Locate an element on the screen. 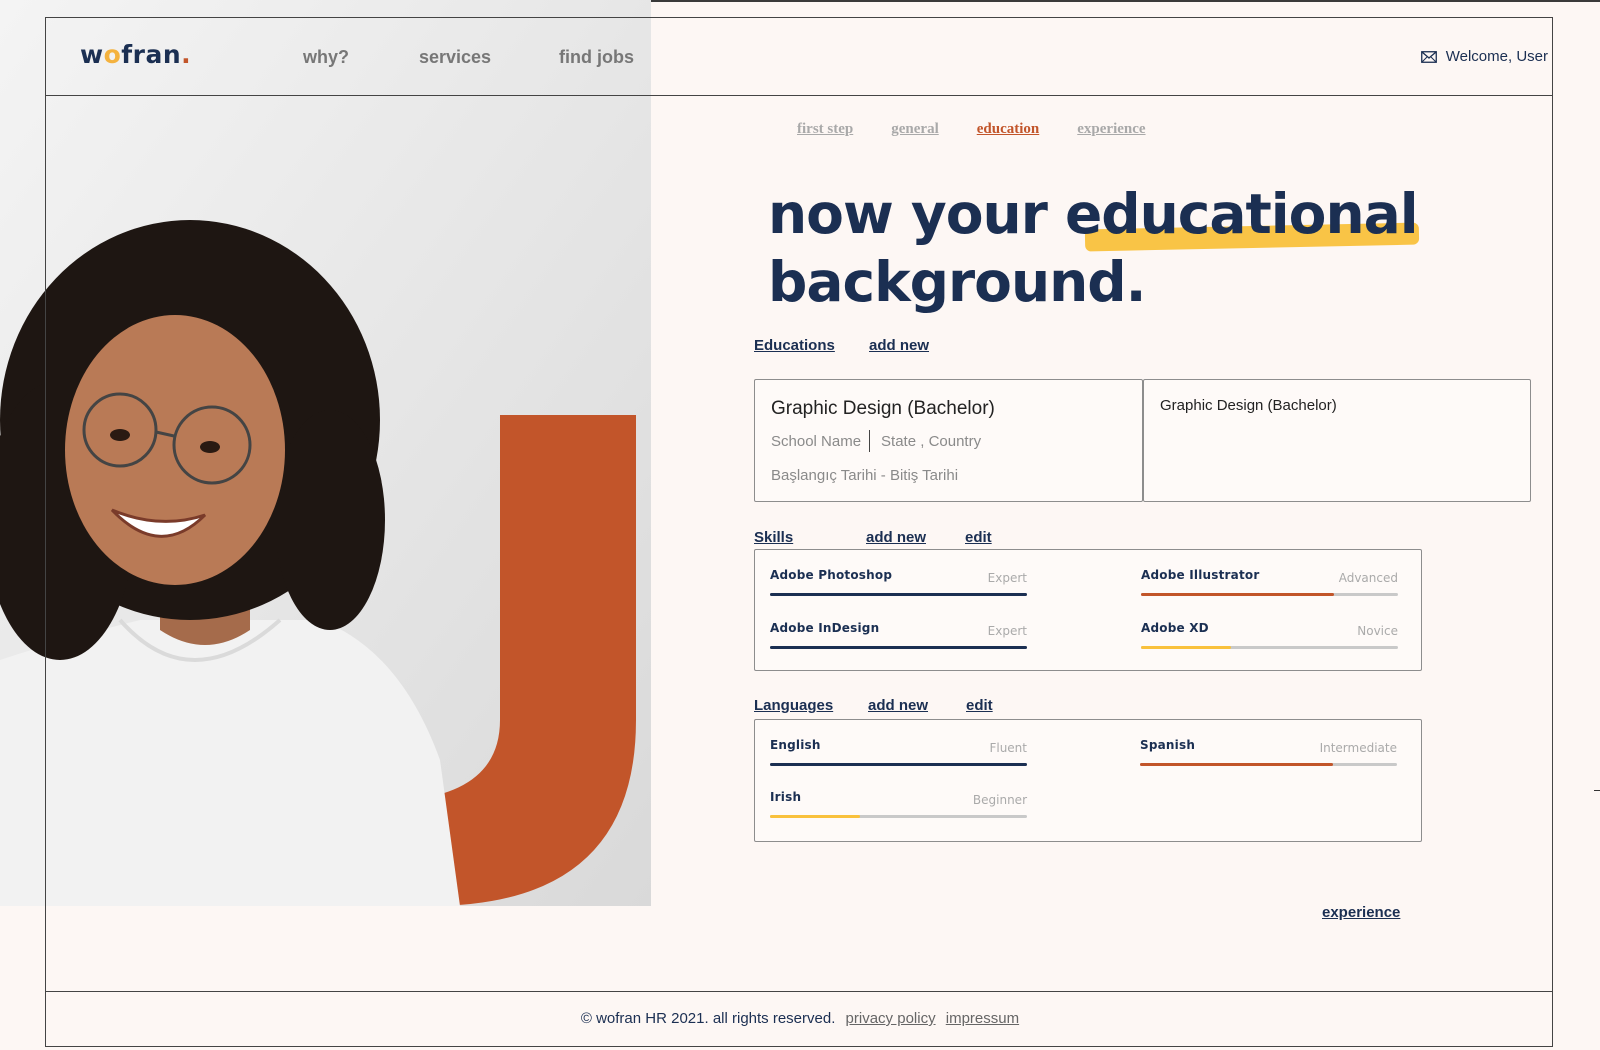 This screenshot has height=1050, width=1600. next-step-experience-link: experience is located at coordinates (1361, 912).